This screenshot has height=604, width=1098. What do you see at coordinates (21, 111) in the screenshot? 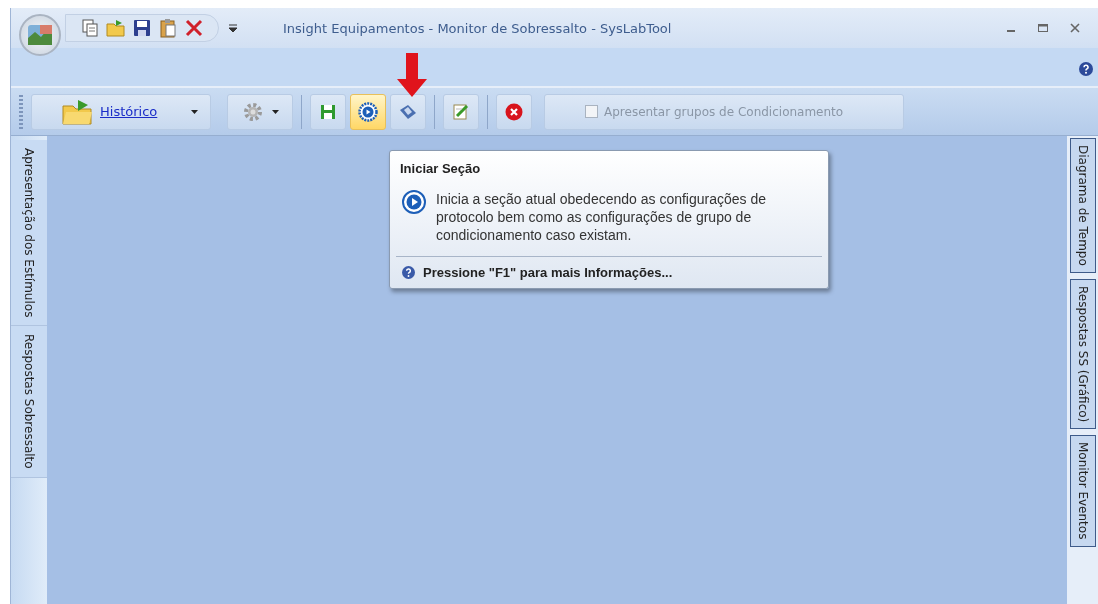
I see `toolbar-grip` at bounding box center [21, 111].